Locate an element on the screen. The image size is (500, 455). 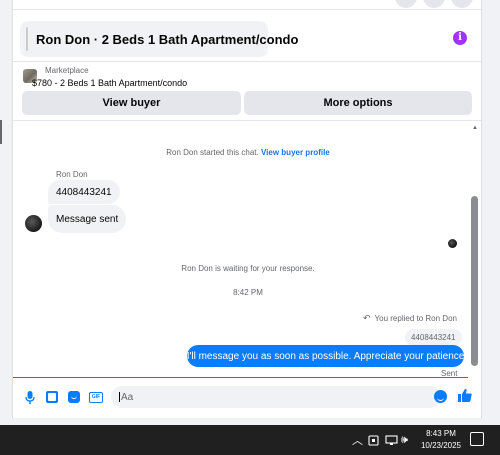
incoming-message: 4408443241 is located at coordinates (84, 192).